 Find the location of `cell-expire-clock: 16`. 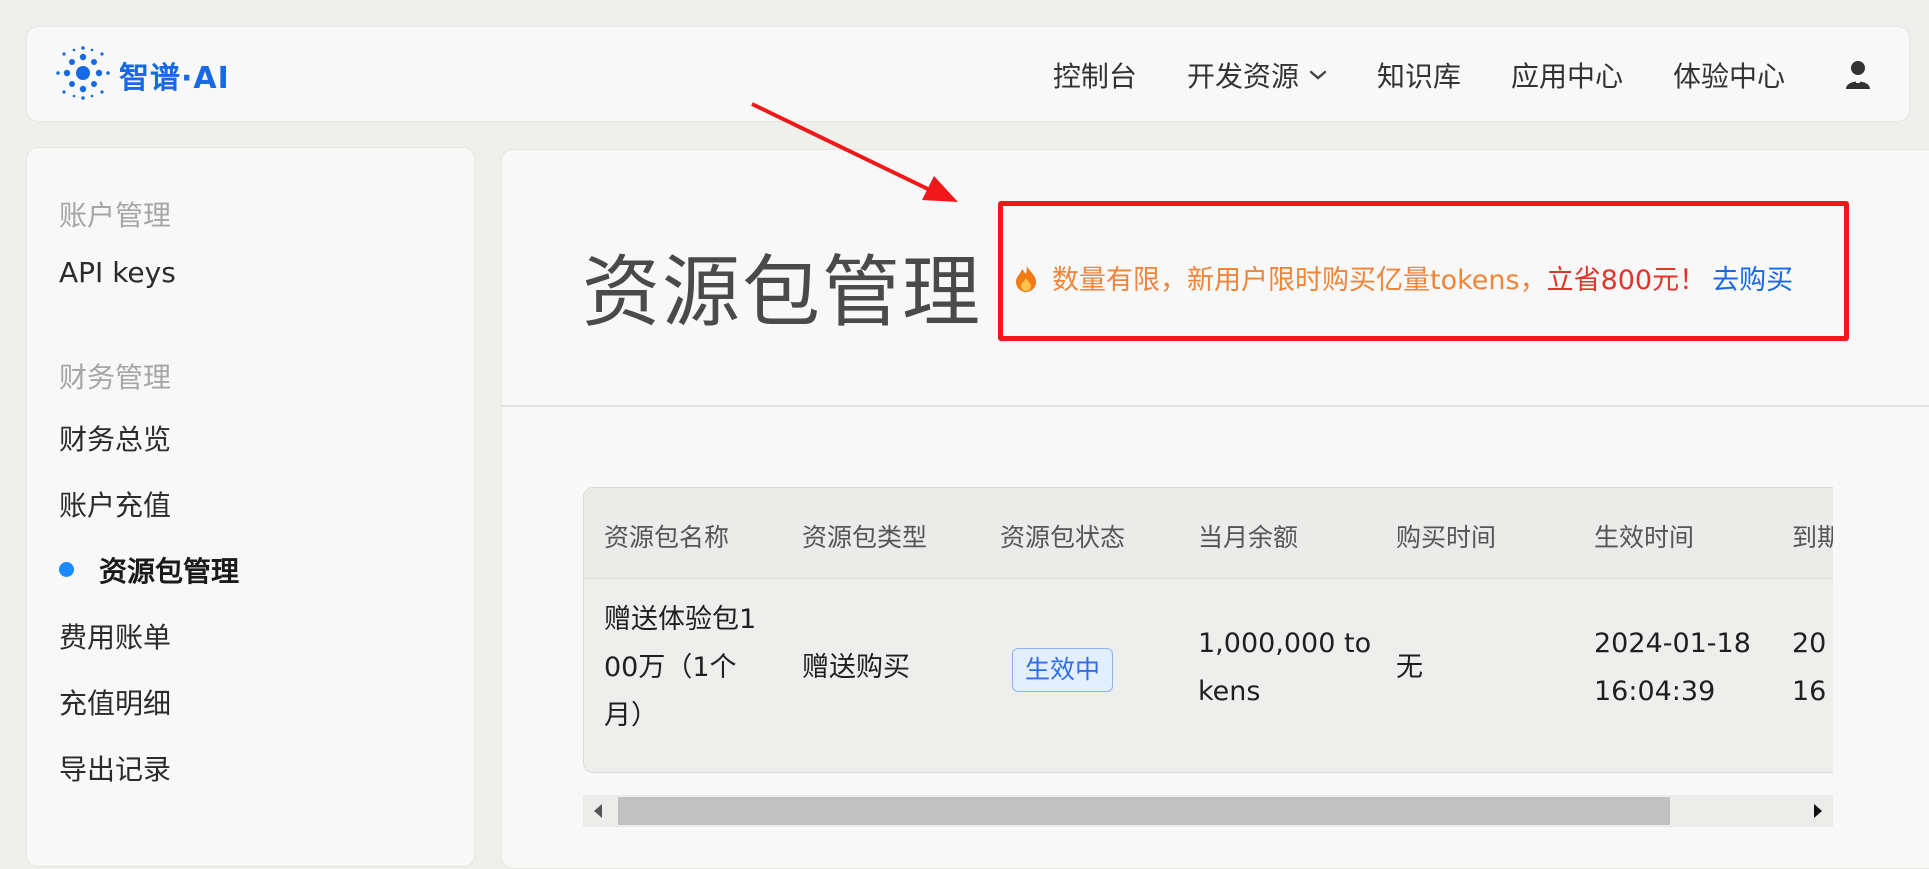

cell-expire-clock: 16 is located at coordinates (1809, 691).